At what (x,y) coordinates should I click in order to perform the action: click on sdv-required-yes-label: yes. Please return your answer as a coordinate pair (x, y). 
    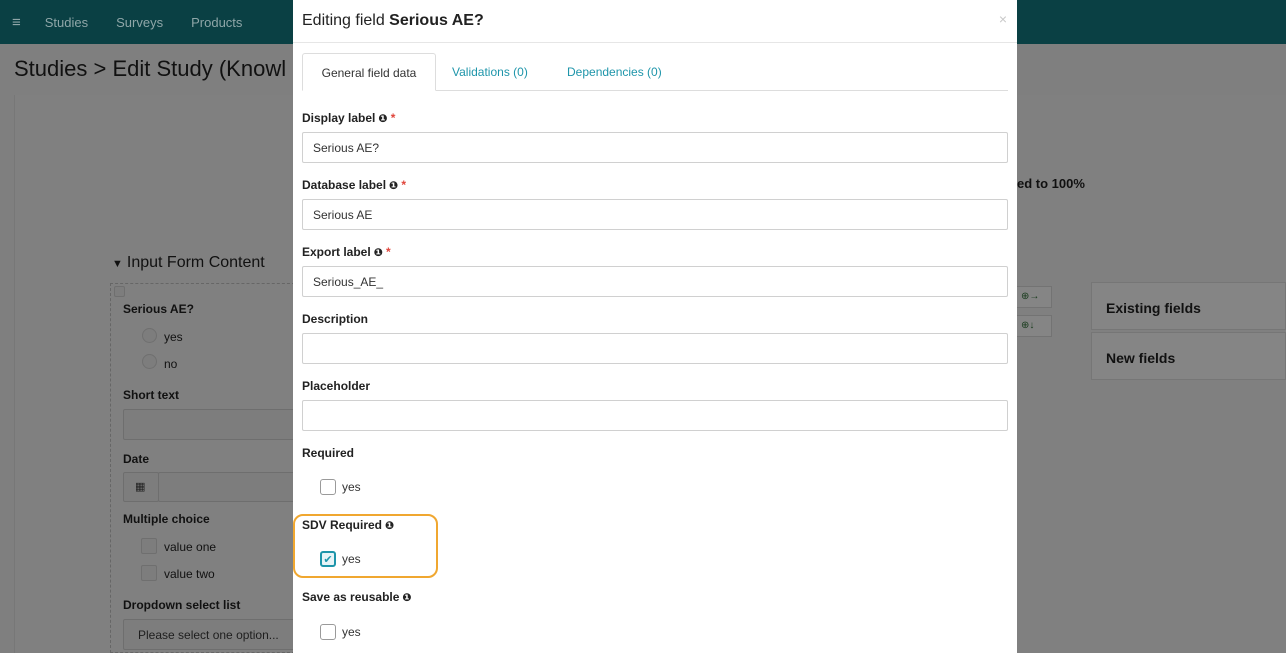
    Looking at the image, I should click on (351, 559).